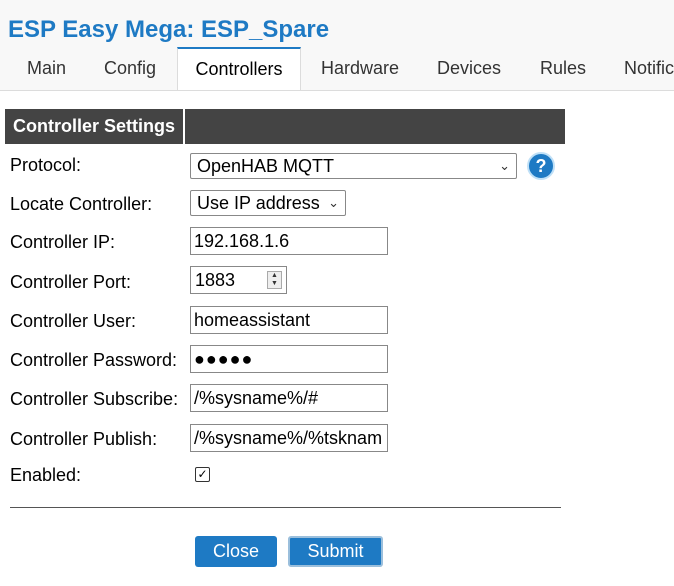 The image size is (674, 586). Describe the element at coordinates (46, 165) in the screenshot. I see `protocol-label: Protocol:` at that location.